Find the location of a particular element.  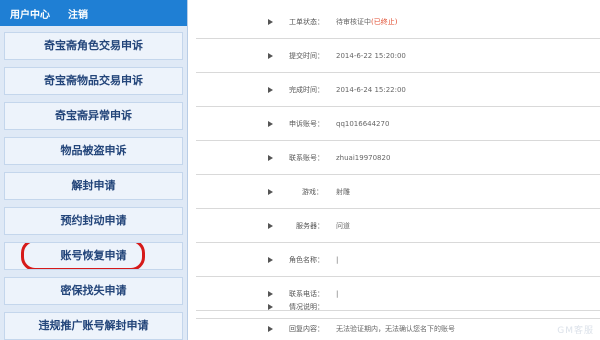

game-value: 射雕 is located at coordinates (343, 192).